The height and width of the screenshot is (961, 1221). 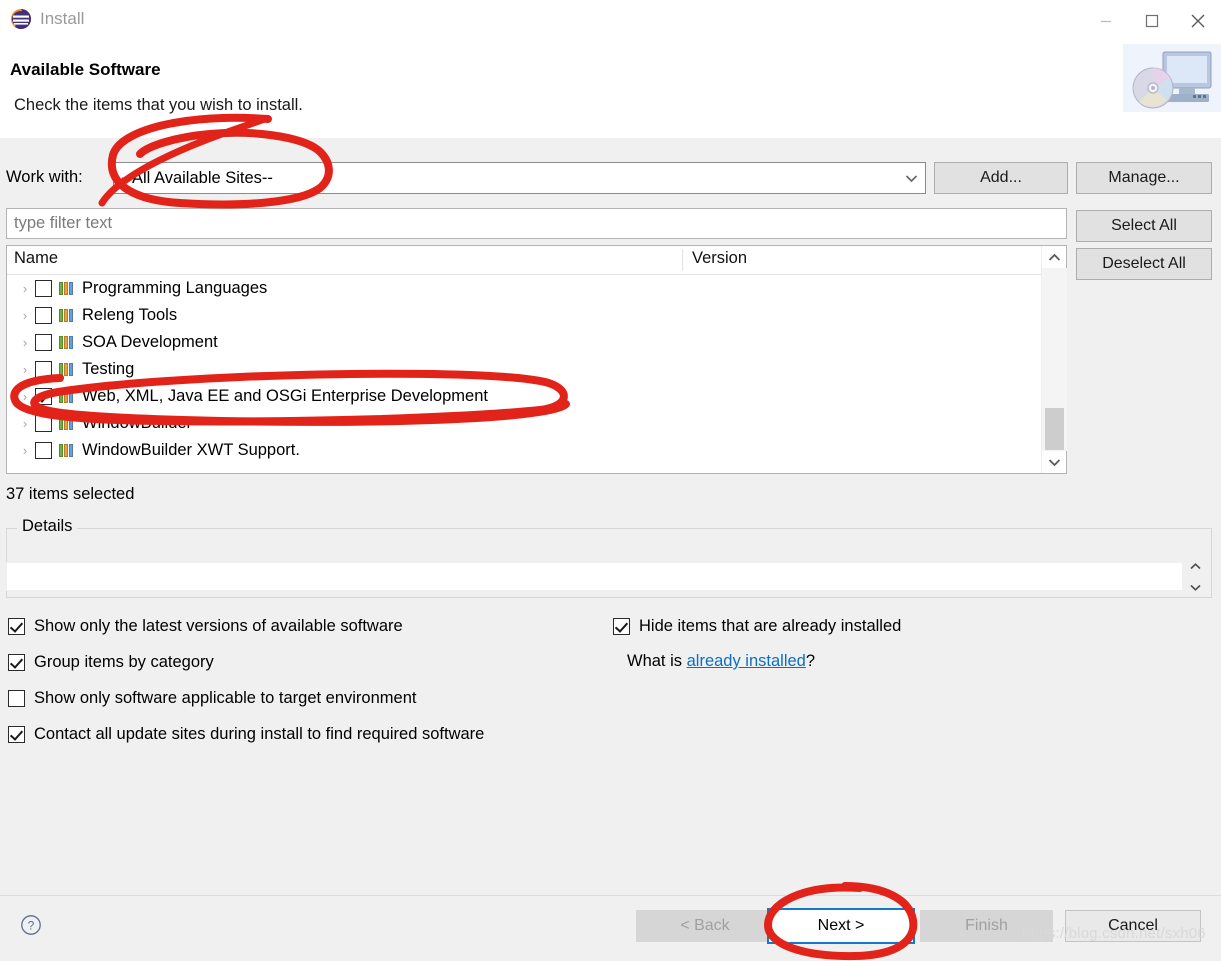 I want to click on work-with-combo: --All Available Sites--, so click(x=519, y=178).